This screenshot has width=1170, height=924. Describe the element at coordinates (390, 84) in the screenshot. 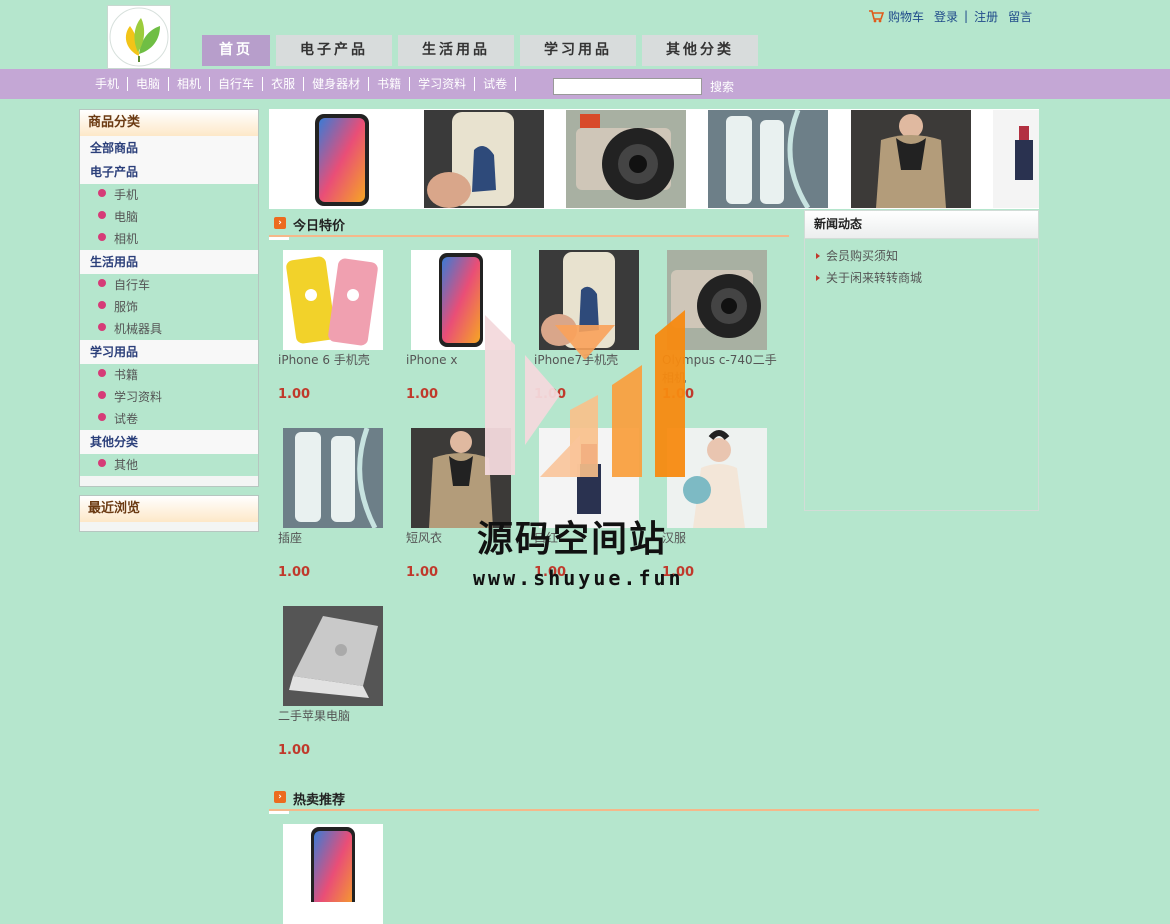

I see `subnav-books: 书籍` at that location.